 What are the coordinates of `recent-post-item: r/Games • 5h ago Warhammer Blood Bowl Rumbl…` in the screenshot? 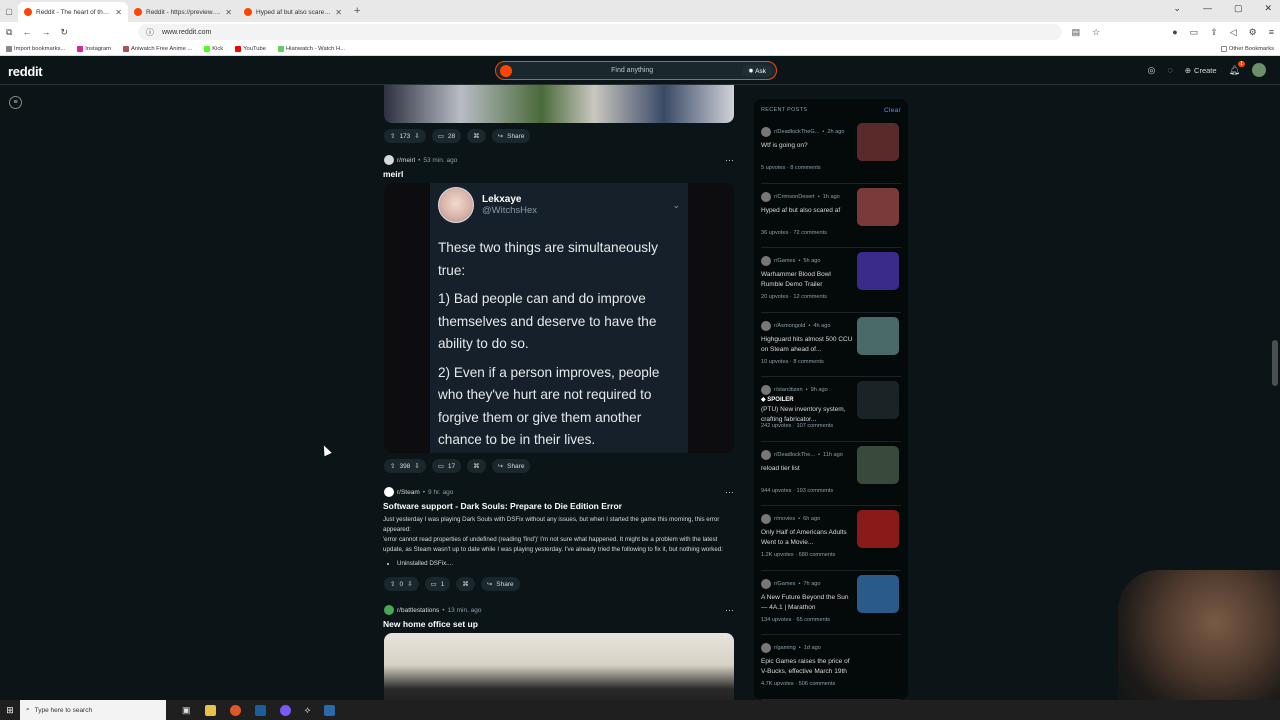 It's located at (831, 280).